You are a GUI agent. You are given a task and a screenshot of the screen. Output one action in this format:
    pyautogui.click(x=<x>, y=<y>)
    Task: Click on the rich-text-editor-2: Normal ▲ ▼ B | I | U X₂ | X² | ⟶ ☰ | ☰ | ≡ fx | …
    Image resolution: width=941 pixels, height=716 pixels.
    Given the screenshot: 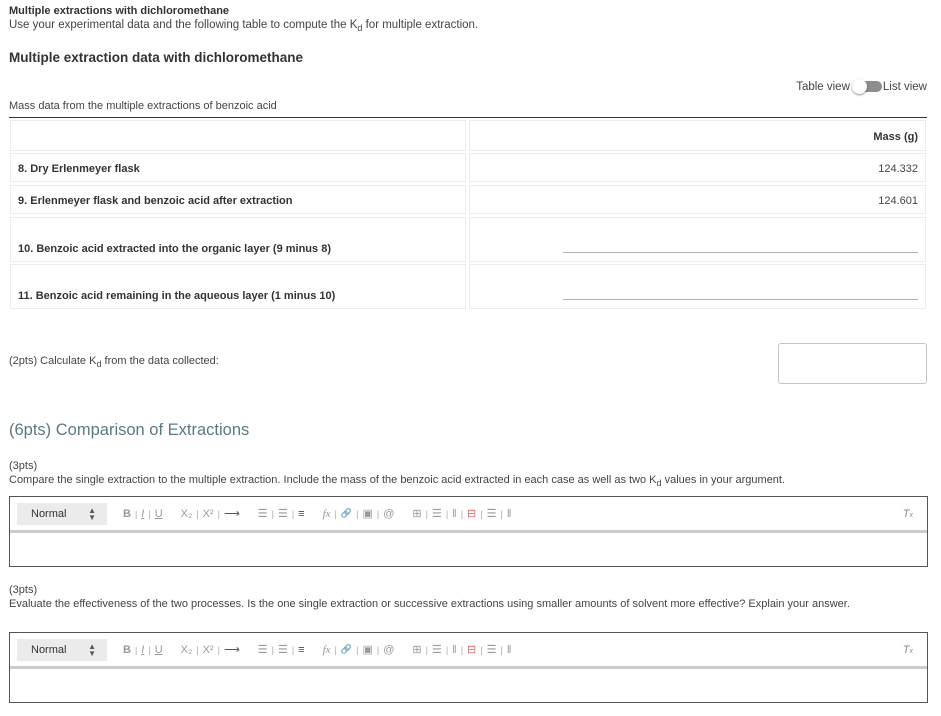 What is the action you would take?
    pyautogui.click(x=468, y=667)
    